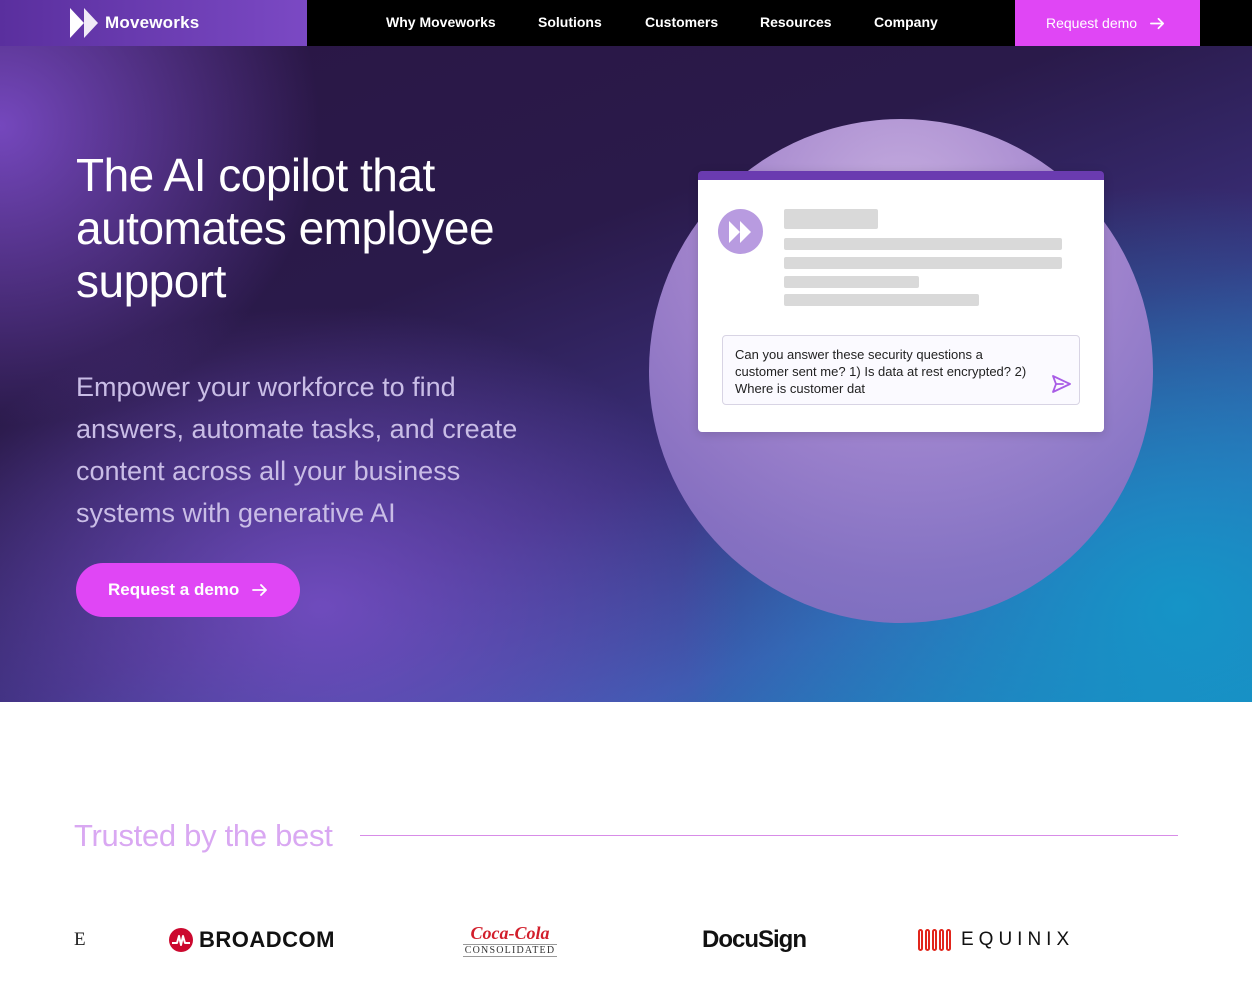  What do you see at coordinates (796, 22) in the screenshot?
I see `nav-link-resources: Resources` at bounding box center [796, 22].